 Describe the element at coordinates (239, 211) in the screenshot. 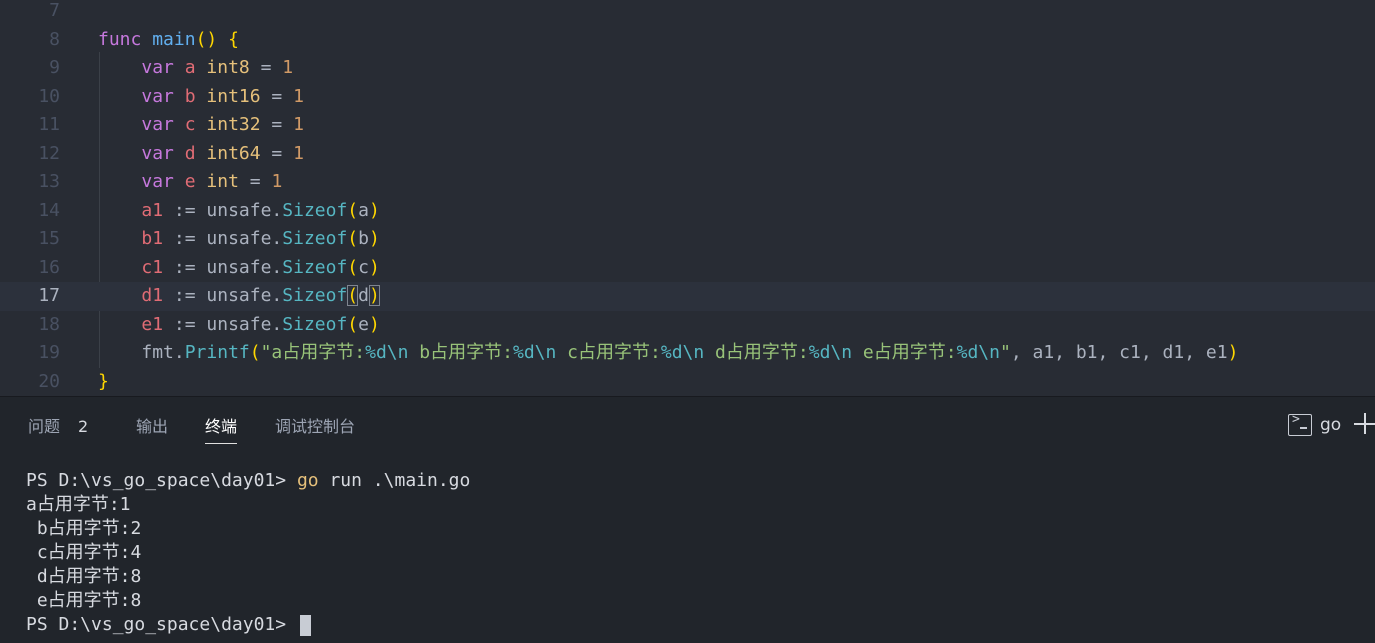

I see `code-text: a1 := unsafe.Sizeof(a)` at that location.